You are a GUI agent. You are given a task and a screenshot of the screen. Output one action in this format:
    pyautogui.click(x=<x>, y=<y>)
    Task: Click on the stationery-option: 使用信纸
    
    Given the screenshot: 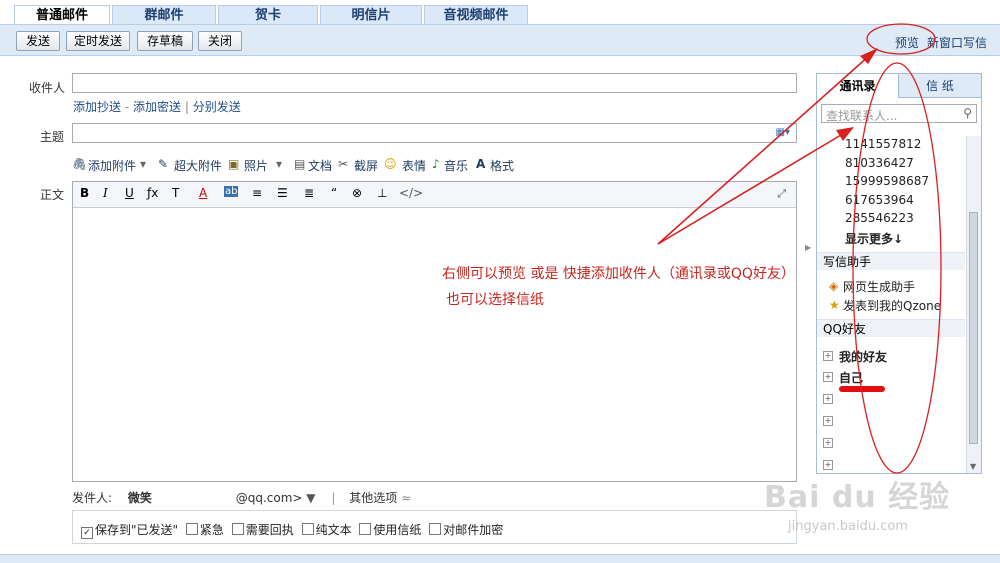 What is the action you would take?
    pyautogui.click(x=390, y=530)
    